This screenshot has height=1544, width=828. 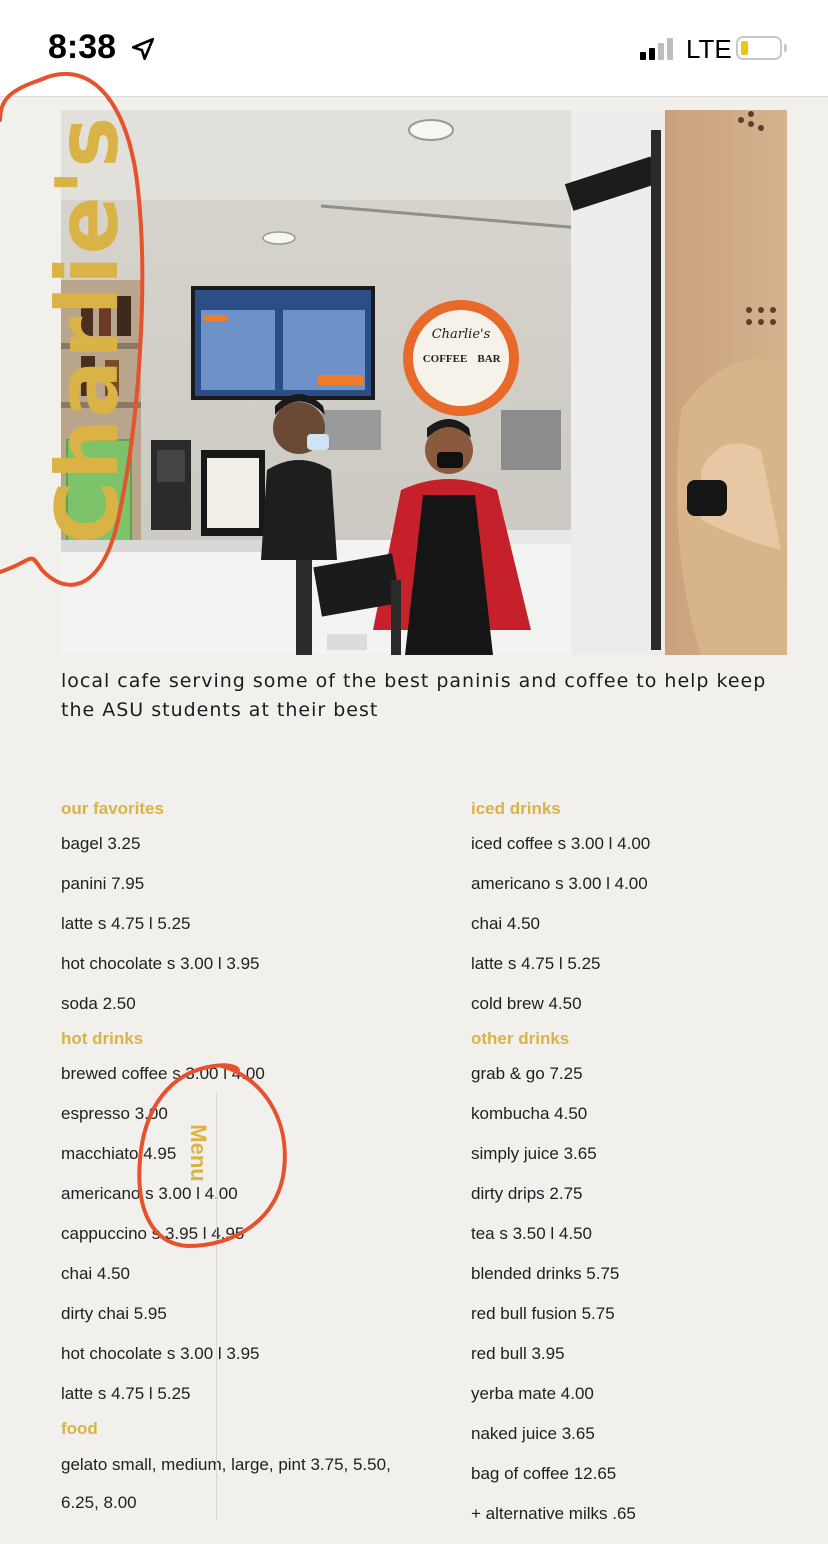 What do you see at coordinates (761, 48) in the screenshot?
I see `battery-icon` at bounding box center [761, 48].